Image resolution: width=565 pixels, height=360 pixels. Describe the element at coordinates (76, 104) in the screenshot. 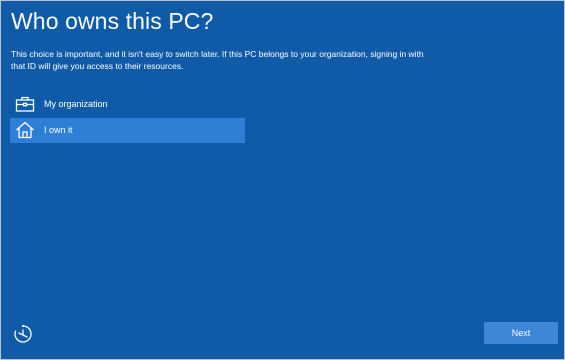

I see `option-label: My organization` at that location.